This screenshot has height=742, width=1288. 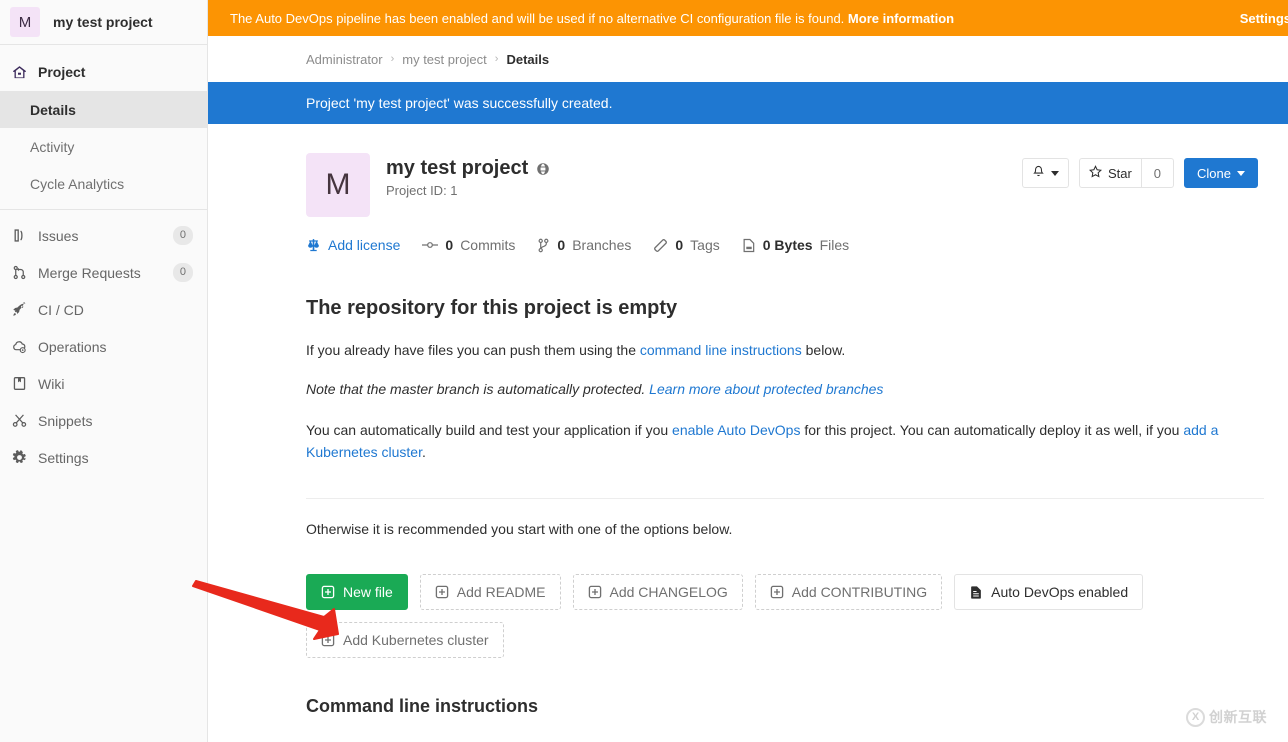 What do you see at coordinates (72, 346) in the screenshot?
I see `sidebar-item-operations-label: Operations` at bounding box center [72, 346].